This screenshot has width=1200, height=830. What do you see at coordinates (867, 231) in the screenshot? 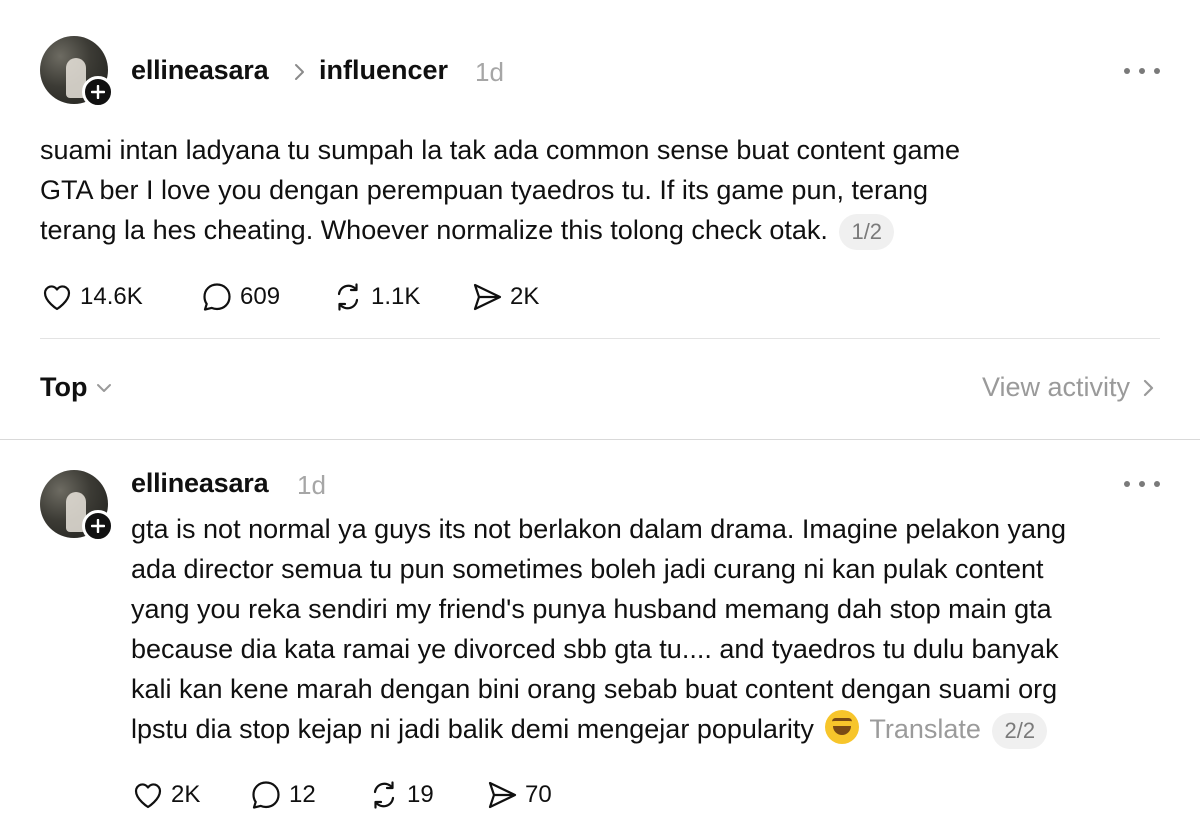
I see `thread-index-badge: 1/2` at bounding box center [867, 231].